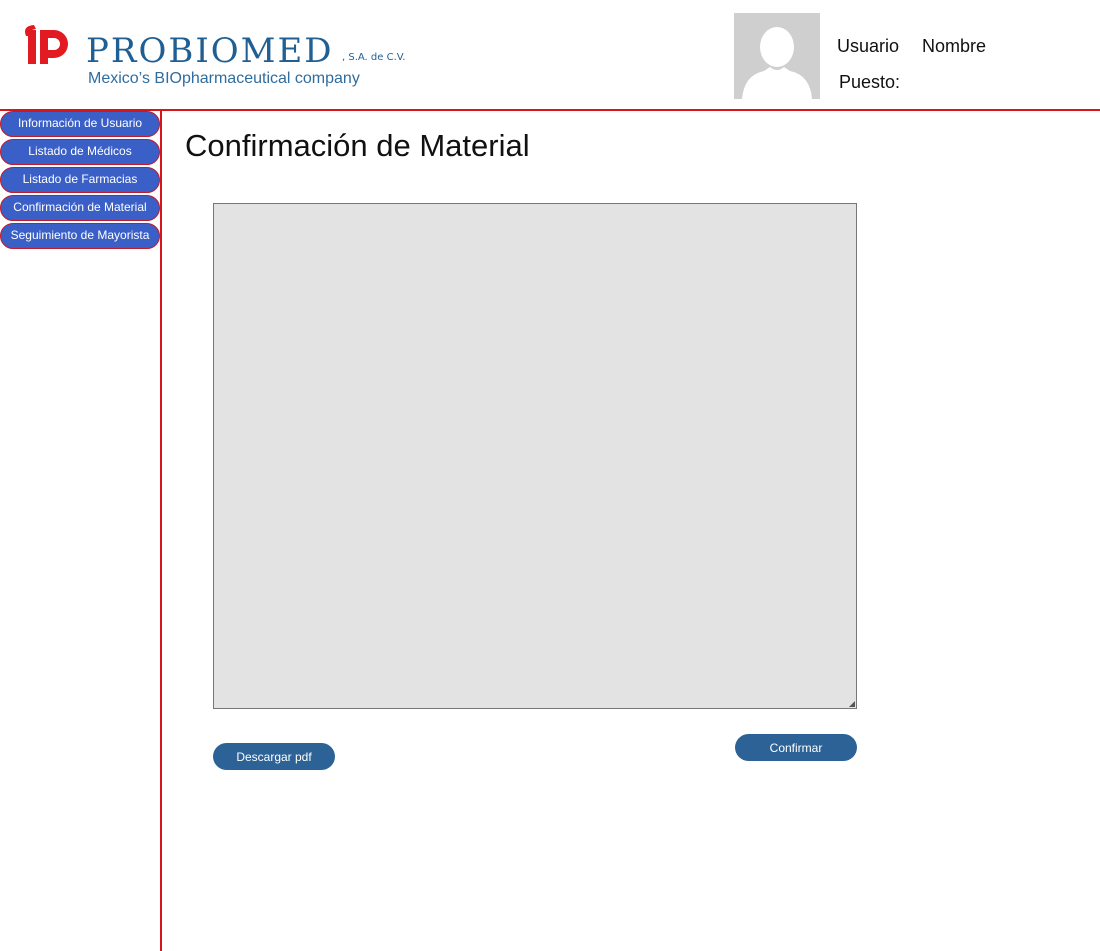  I want to click on confirm-button: Confirmar, so click(796, 747).